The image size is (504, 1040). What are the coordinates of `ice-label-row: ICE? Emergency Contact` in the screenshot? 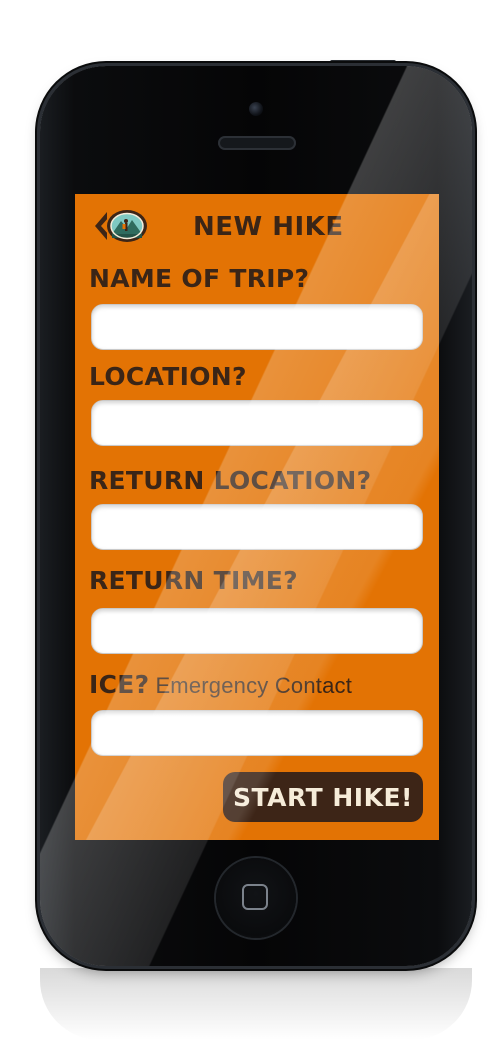 It's located at (220, 684).